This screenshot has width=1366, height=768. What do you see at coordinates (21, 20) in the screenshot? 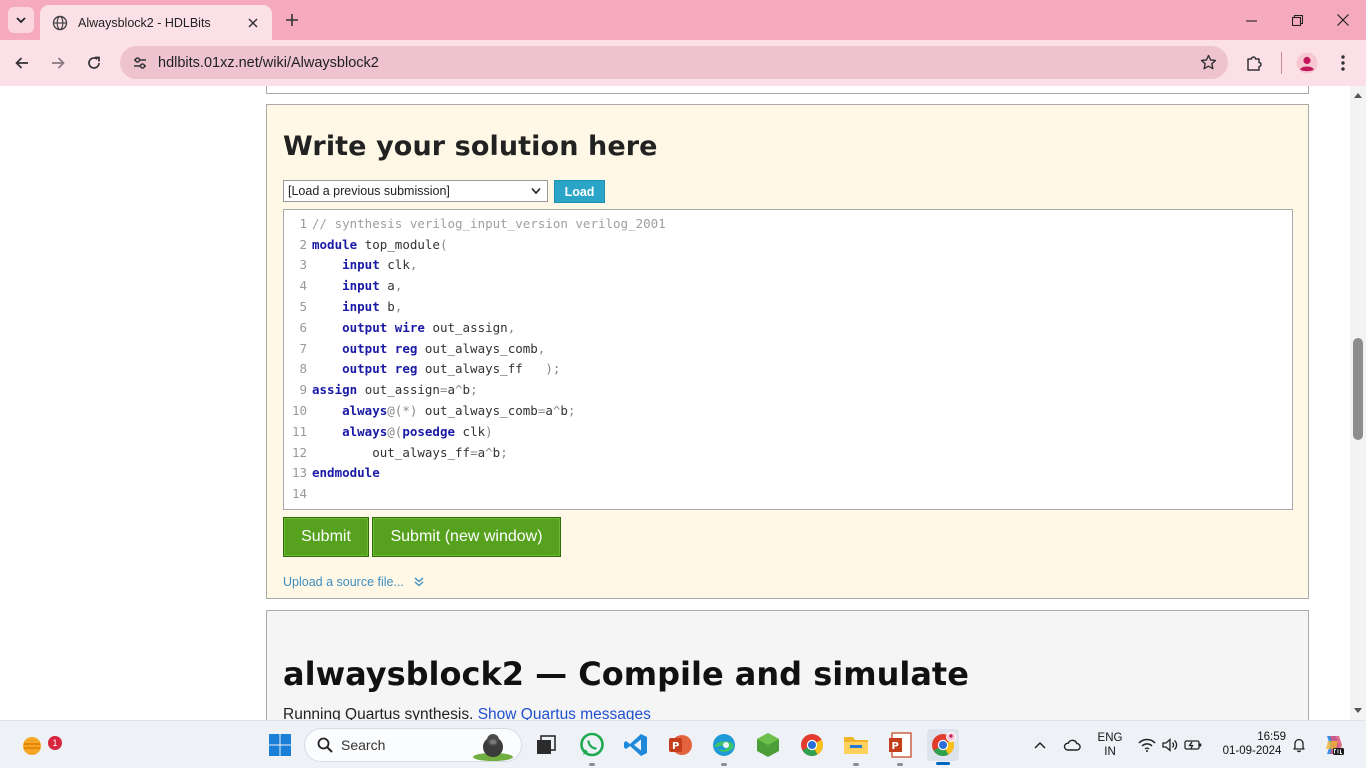
I see `tab-search-button` at bounding box center [21, 20].